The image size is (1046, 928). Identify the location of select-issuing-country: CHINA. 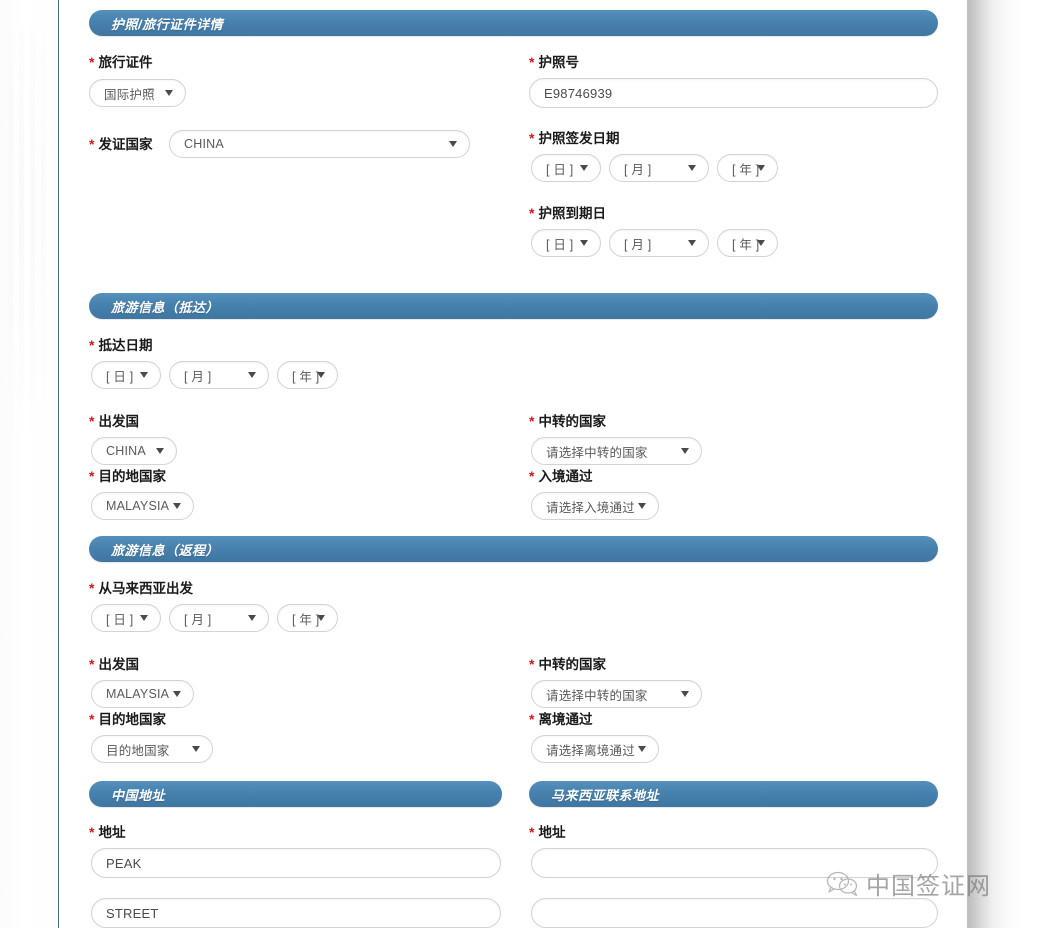
(319, 144).